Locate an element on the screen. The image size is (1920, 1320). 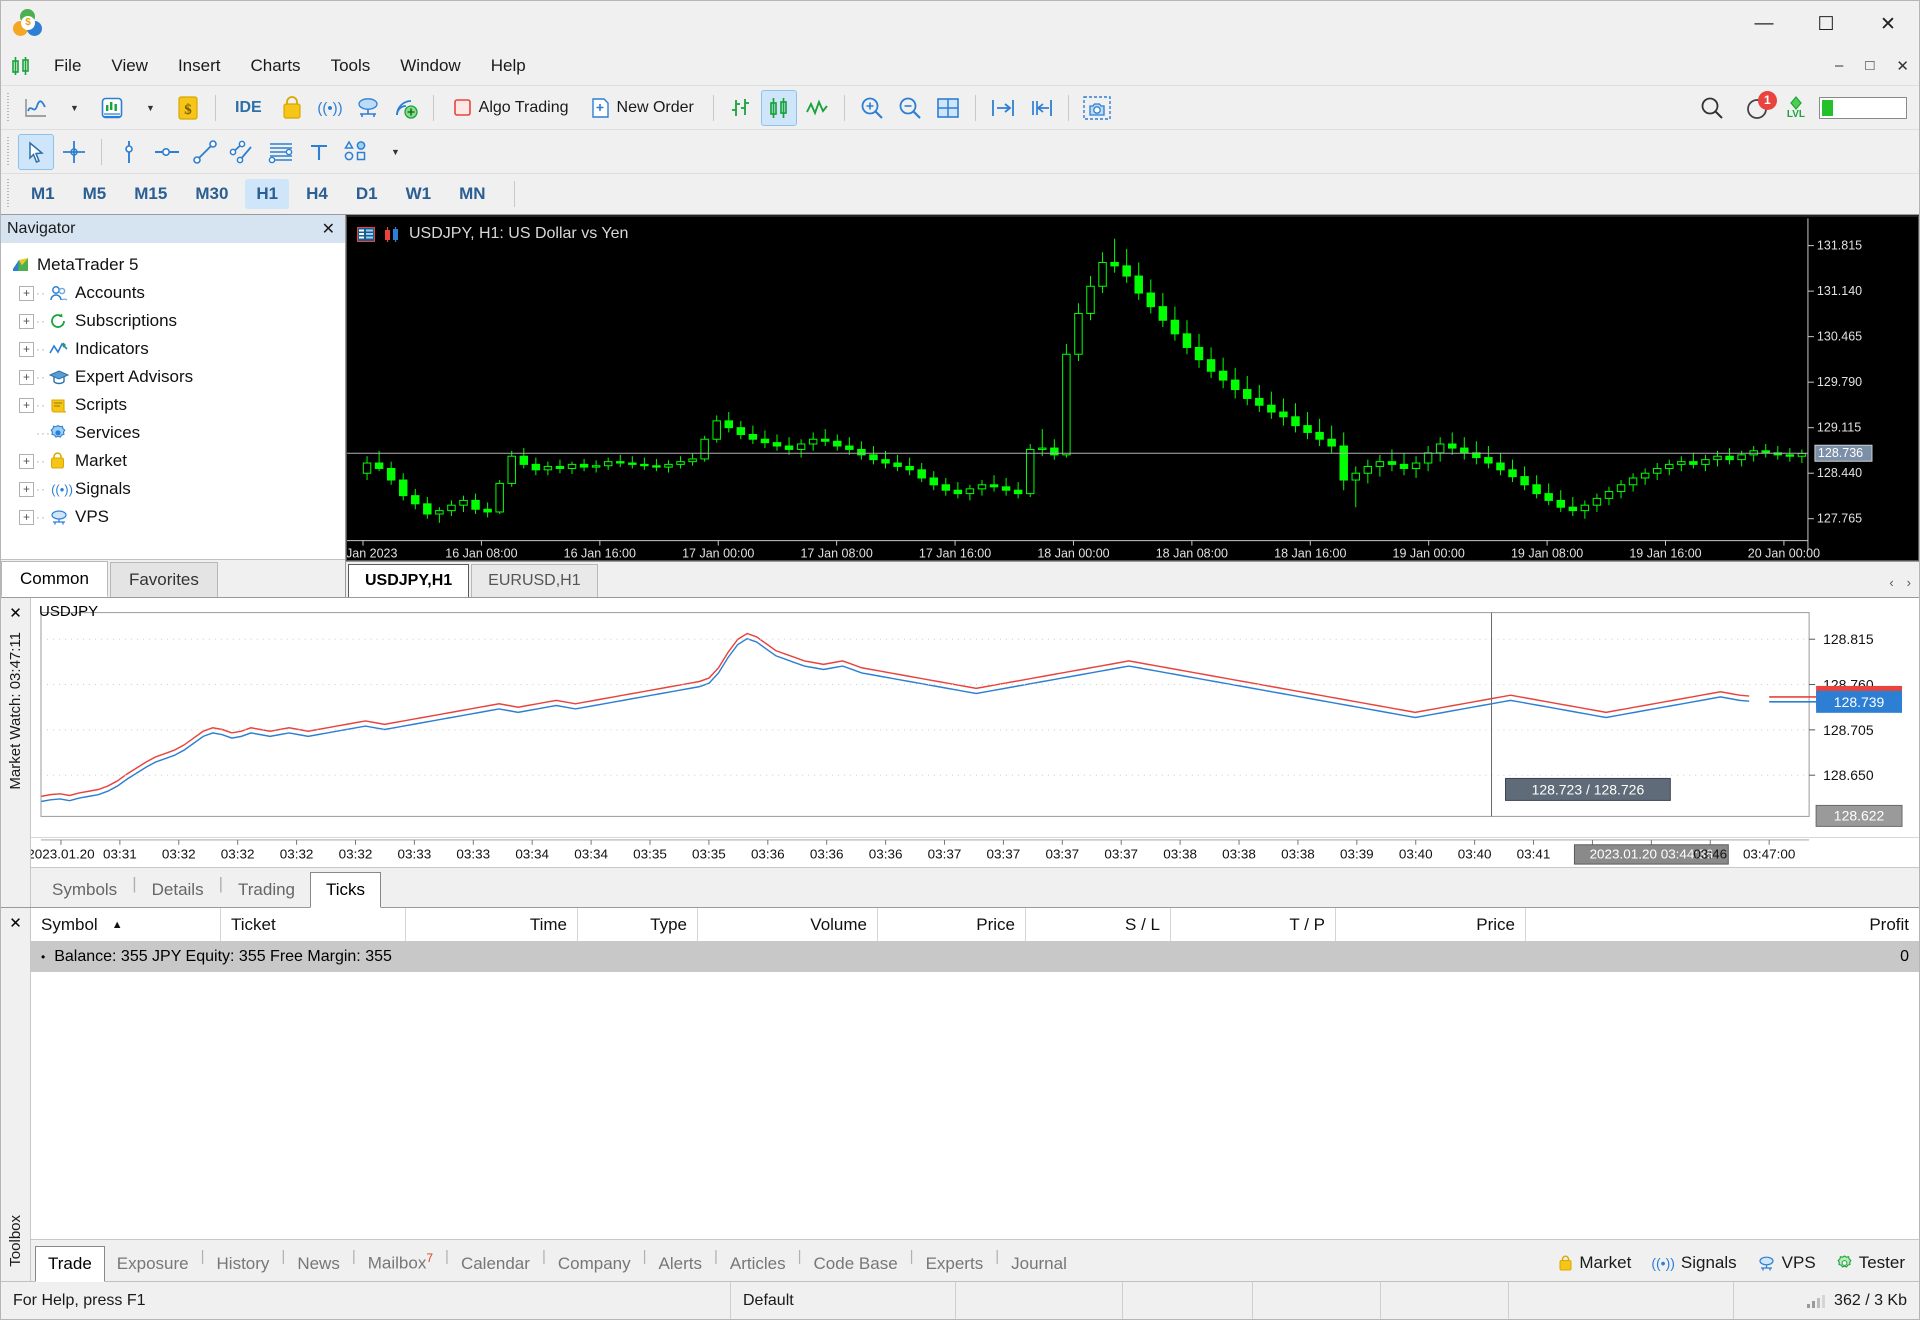
column-sl: S / L is located at coordinates (1098, 924).